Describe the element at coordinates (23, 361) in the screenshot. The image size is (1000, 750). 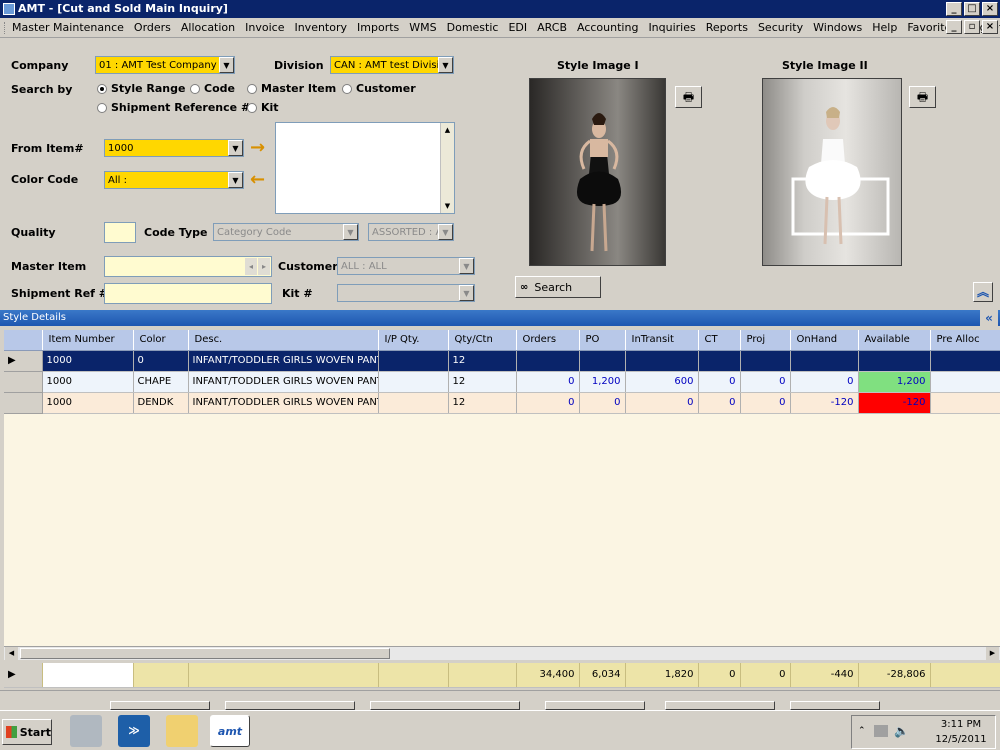
I see `row-selector-icon: ▶` at that location.